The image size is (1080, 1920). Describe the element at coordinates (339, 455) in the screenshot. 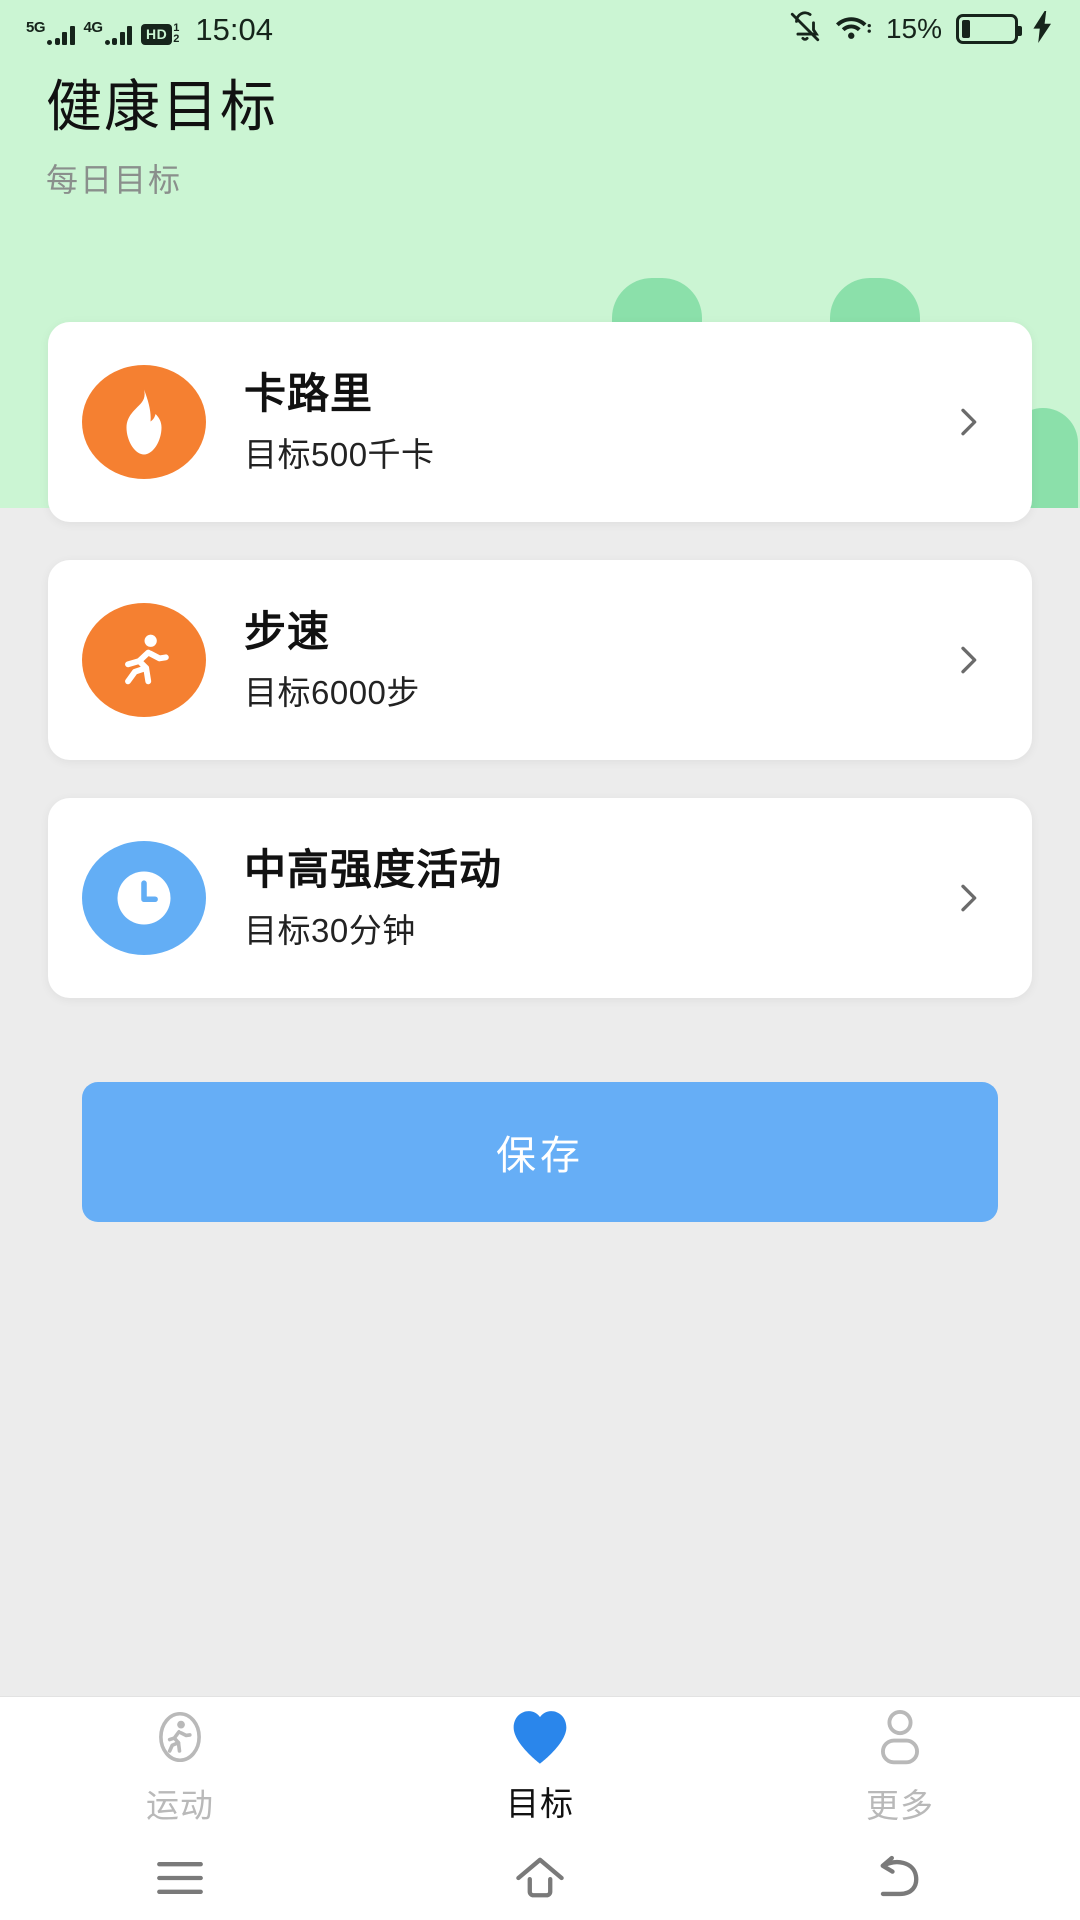

I see `goal-subtitle: 目标500千卡` at that location.